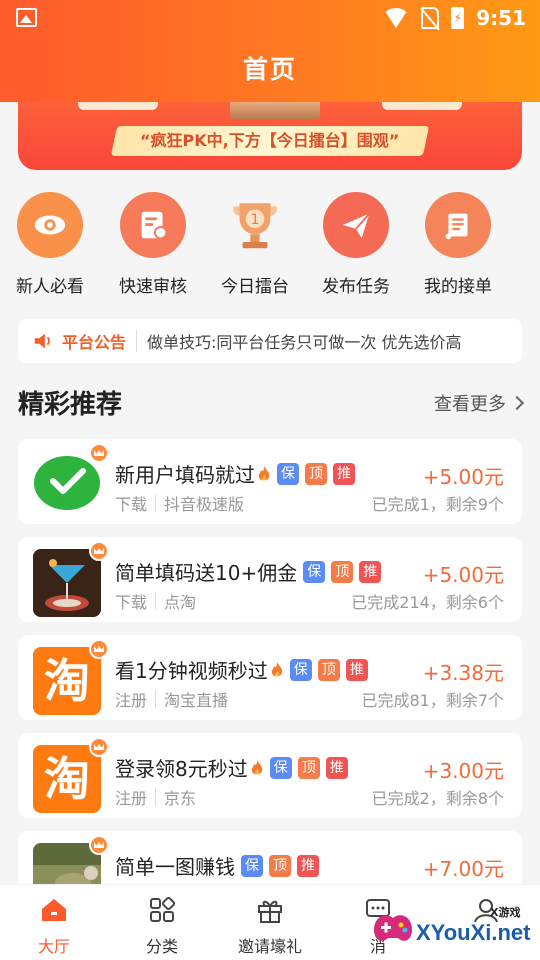 This screenshot has width=540, height=960. I want to click on review-doc-icon, so click(153, 225).